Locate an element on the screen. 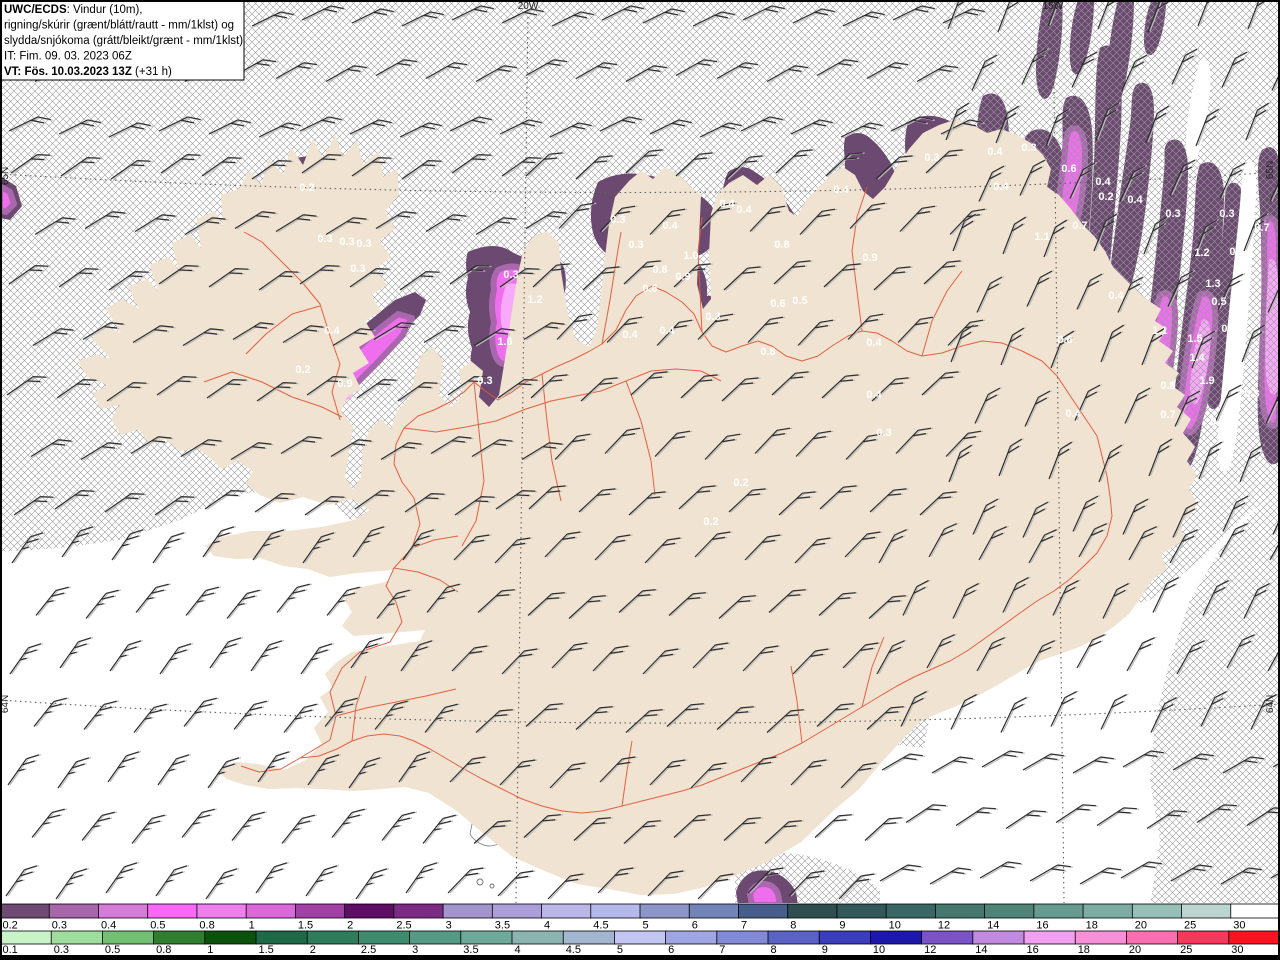 Image resolution: width=1280 pixels, height=960 pixels. legend-model-name: UWC/ECDS is located at coordinates (35, 10).